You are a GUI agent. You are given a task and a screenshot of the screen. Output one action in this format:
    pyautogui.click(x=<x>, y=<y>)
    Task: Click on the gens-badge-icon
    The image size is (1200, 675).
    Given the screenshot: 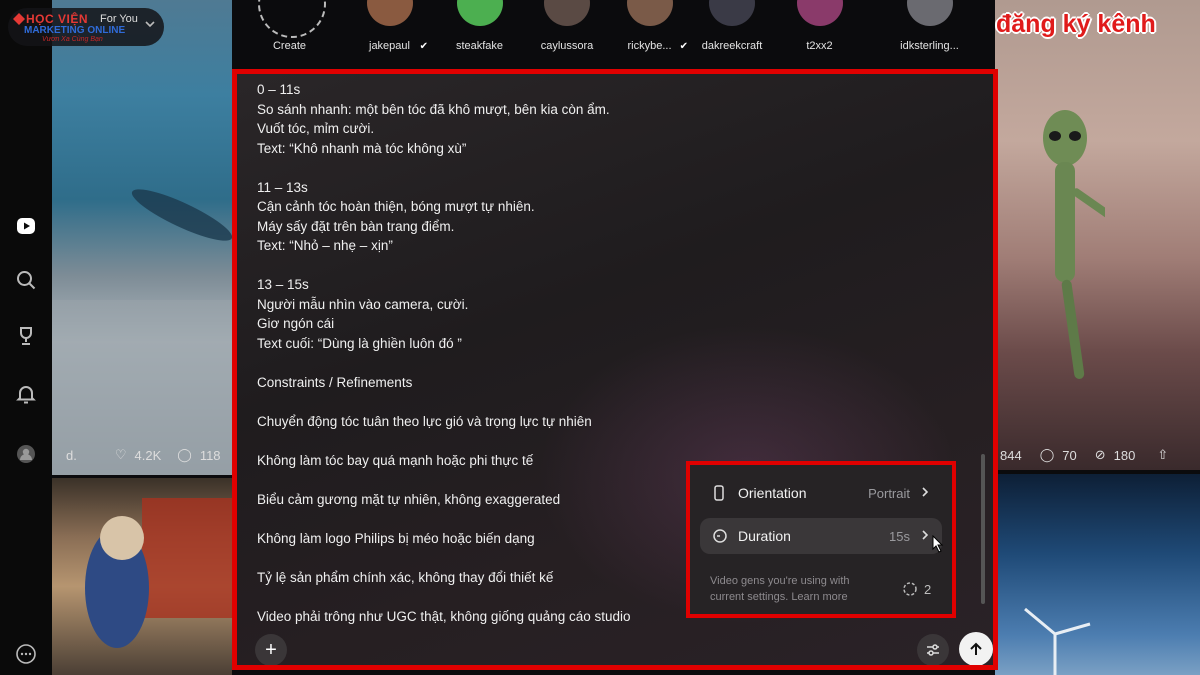 What is the action you would take?
    pyautogui.click(x=910, y=589)
    